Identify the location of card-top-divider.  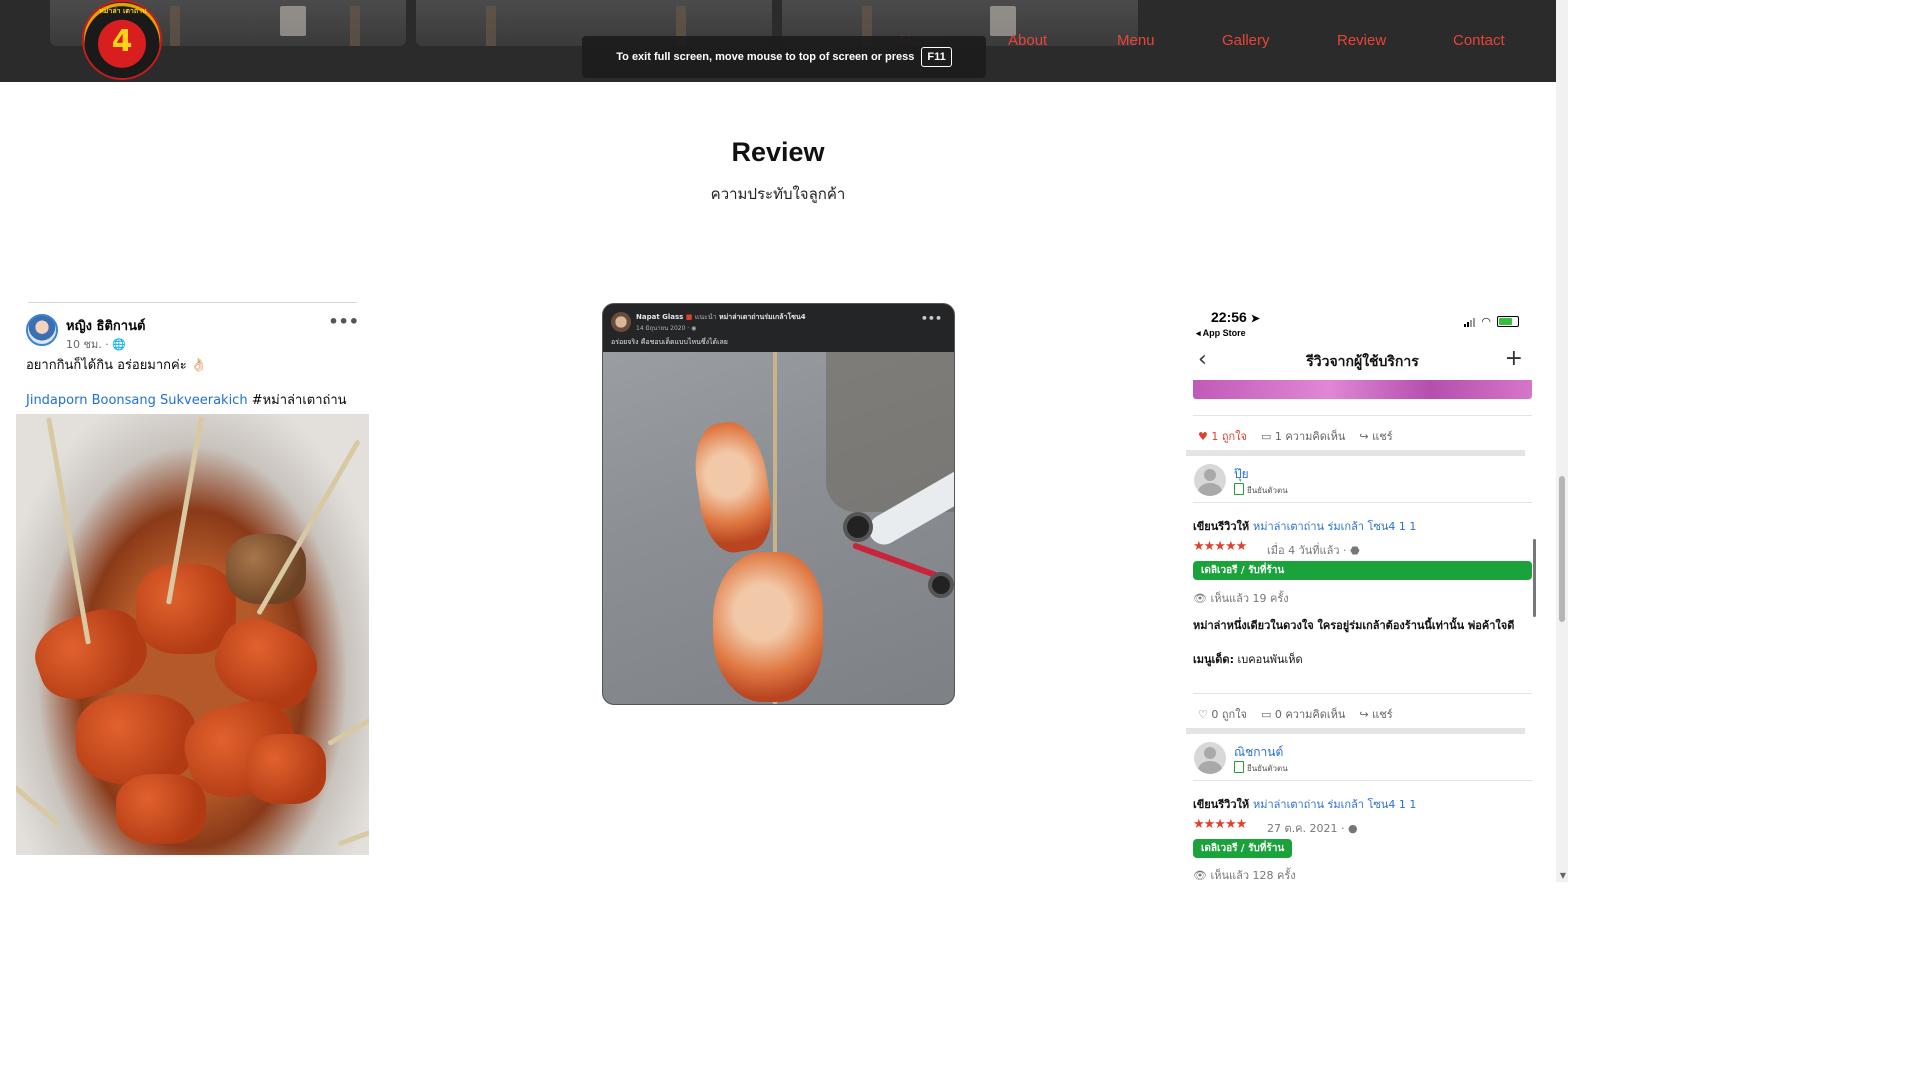
(192, 302).